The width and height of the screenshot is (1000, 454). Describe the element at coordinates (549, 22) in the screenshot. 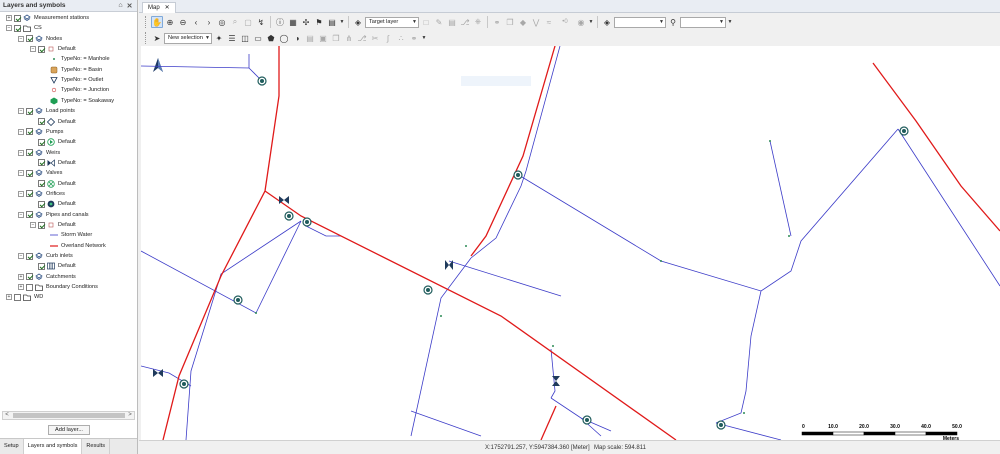

I see `align-icon: ≈` at that location.